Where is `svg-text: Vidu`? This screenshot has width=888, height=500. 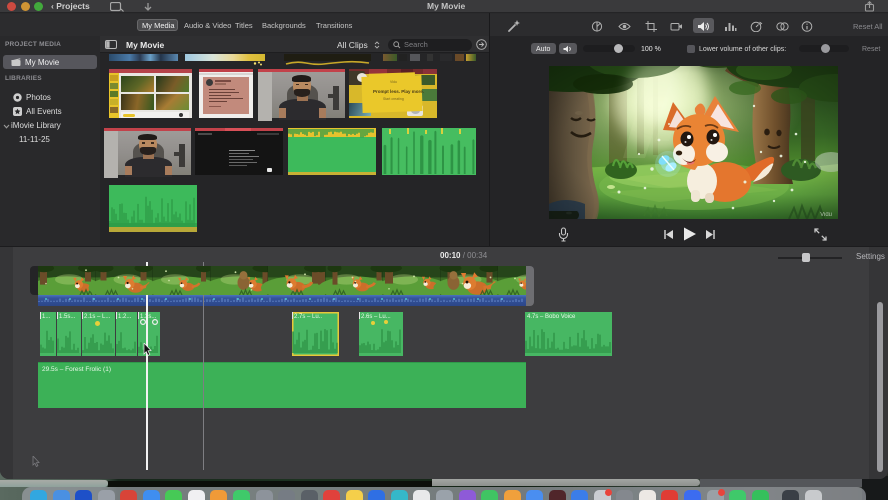 svg-text: Vidu is located at coordinates (826, 215).